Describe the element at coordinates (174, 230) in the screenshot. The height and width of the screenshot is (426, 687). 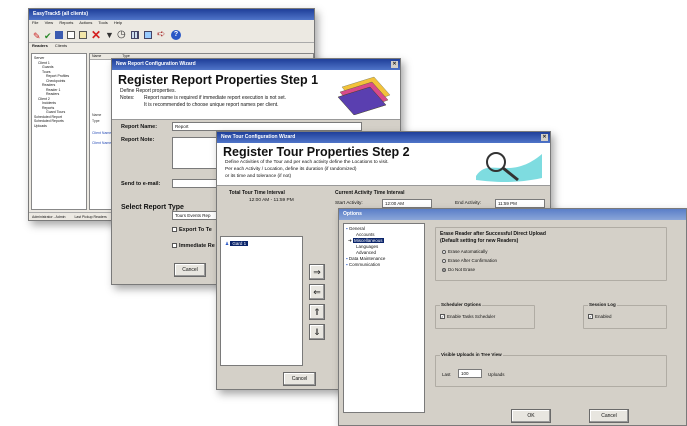
I see `export-check-box` at that location.